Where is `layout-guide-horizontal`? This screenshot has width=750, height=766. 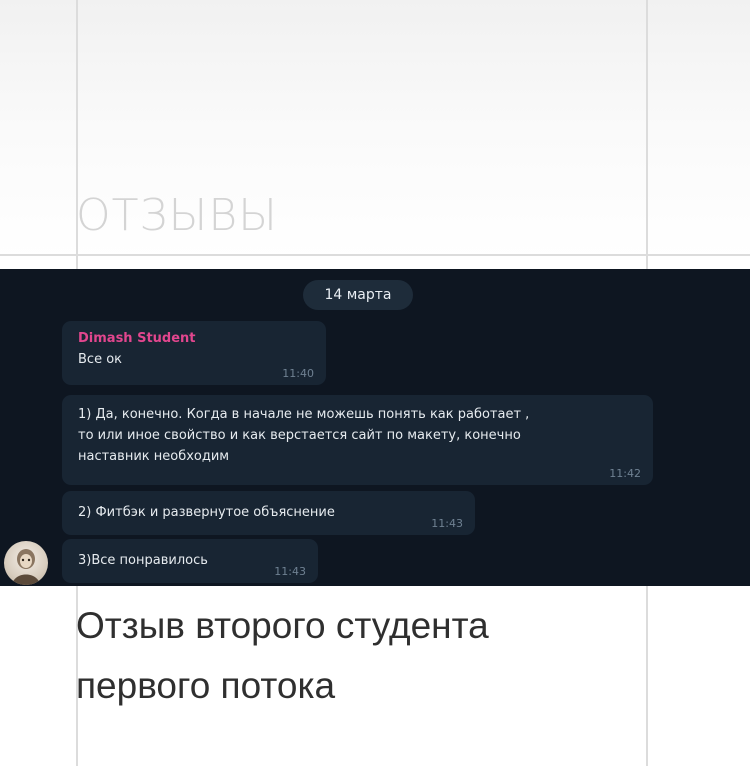 layout-guide-horizontal is located at coordinates (375, 255).